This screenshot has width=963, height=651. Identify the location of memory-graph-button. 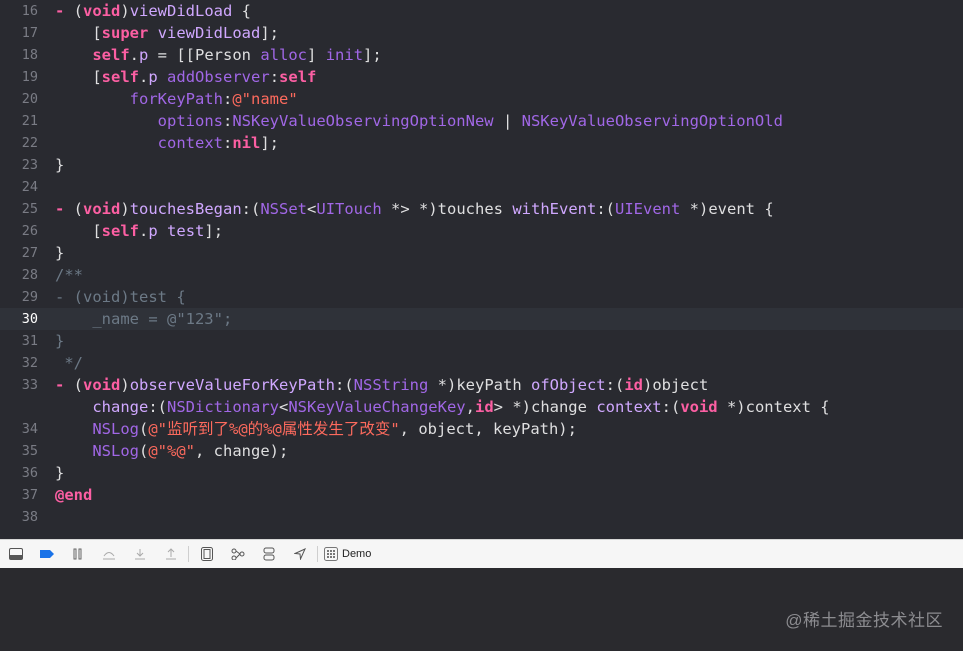
(237, 554).